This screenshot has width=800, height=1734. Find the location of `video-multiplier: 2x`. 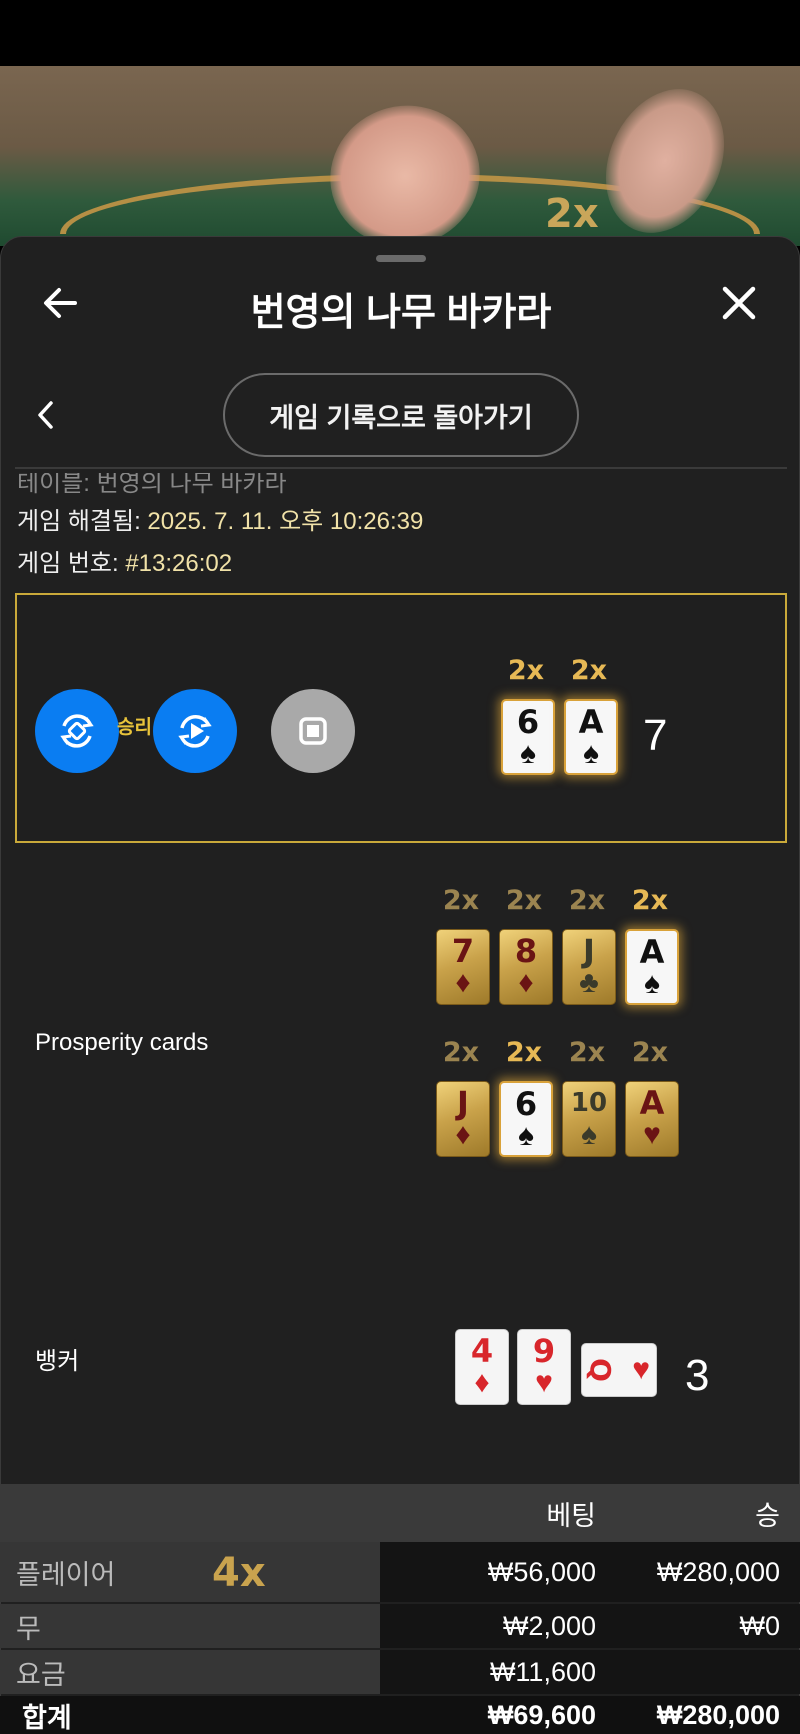

video-multiplier: 2x is located at coordinates (572, 214).